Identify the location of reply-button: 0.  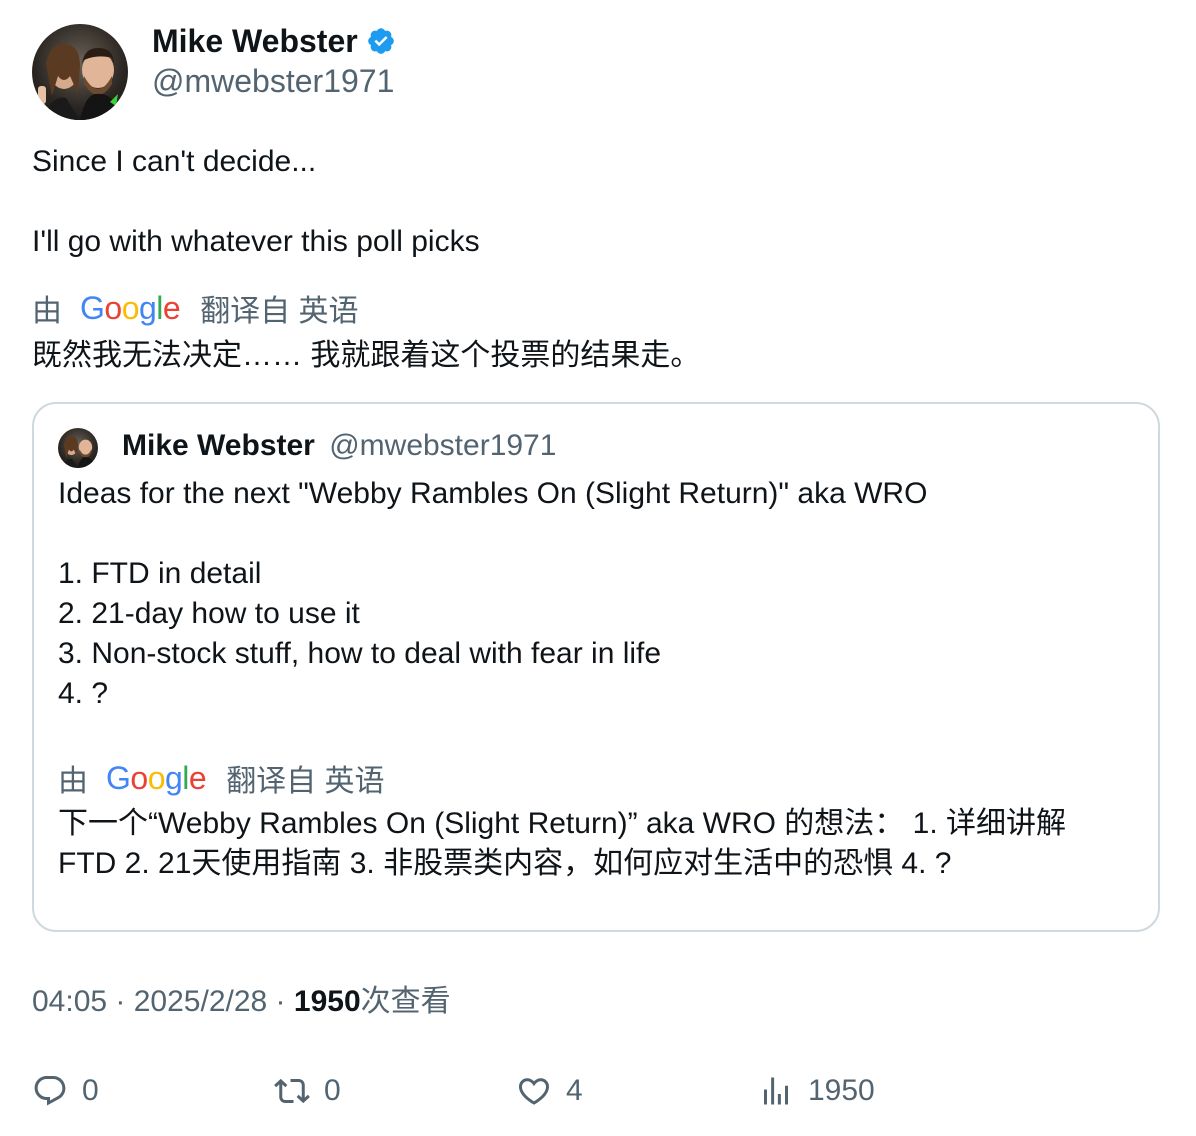
(65, 1091).